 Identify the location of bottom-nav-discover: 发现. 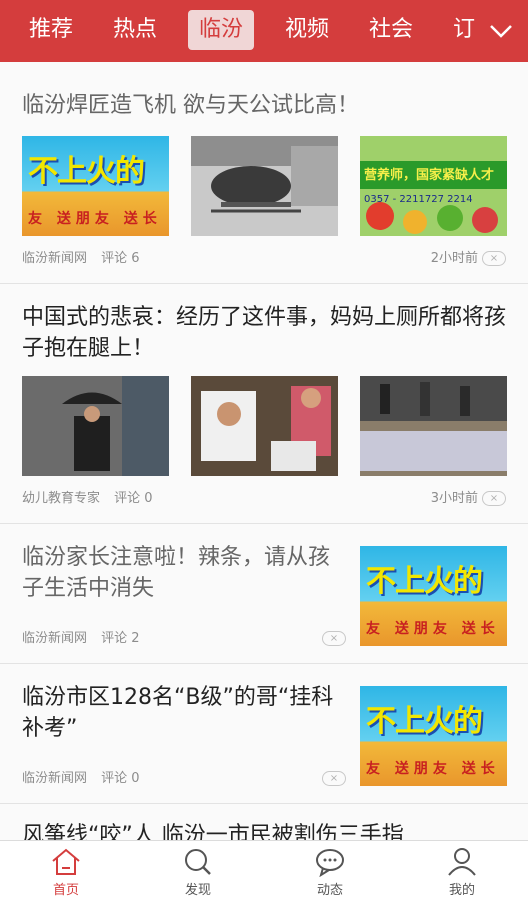
(198, 870).